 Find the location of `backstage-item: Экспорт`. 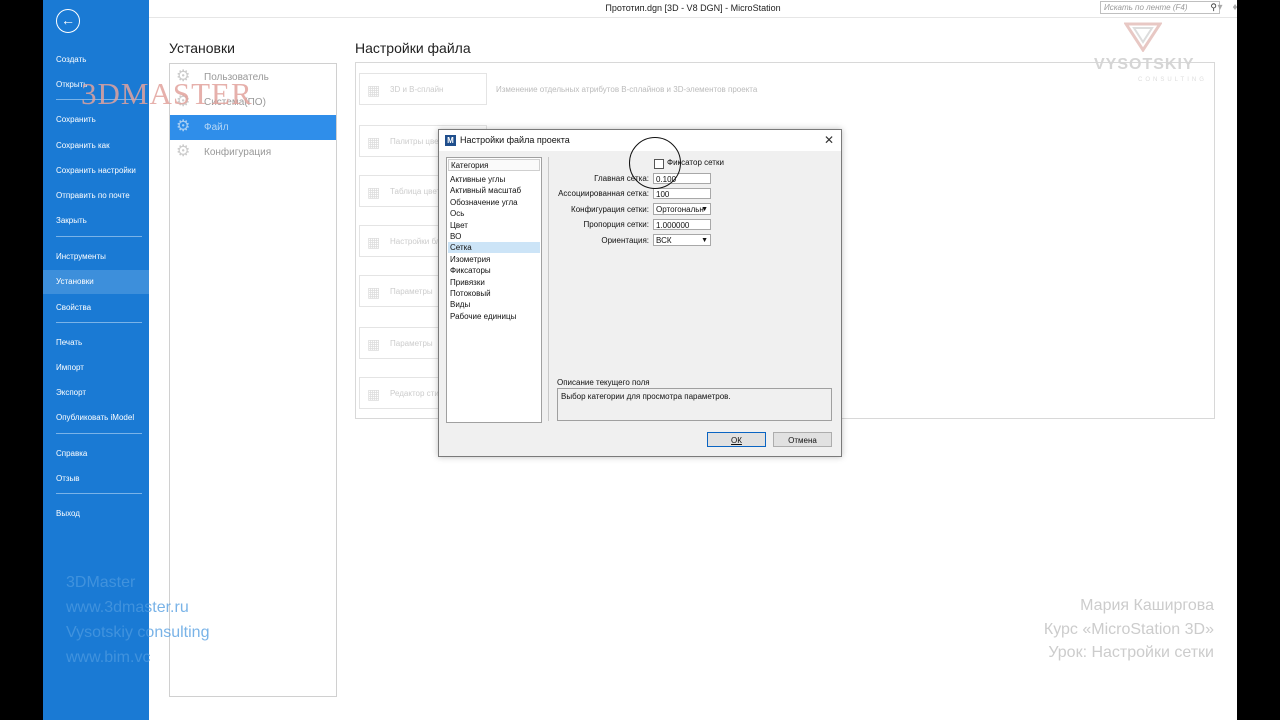

backstage-item: Экспорт is located at coordinates (71, 392).